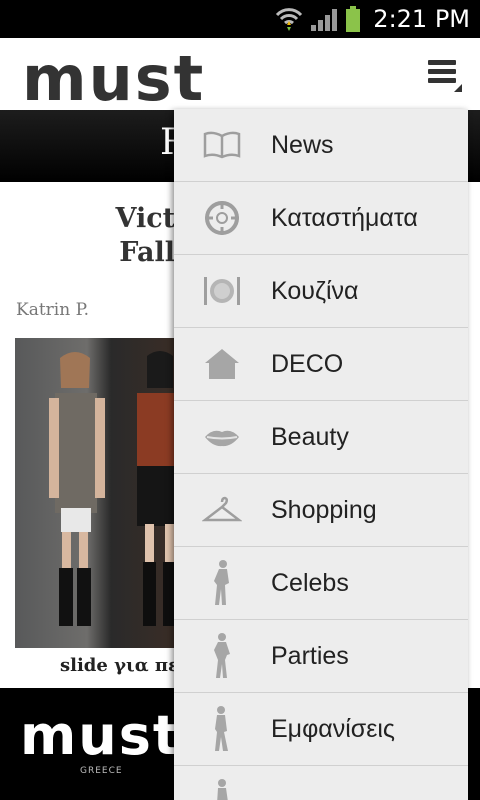 Image resolution: width=480 pixels, height=800 pixels. I want to click on book-icon, so click(222, 145).